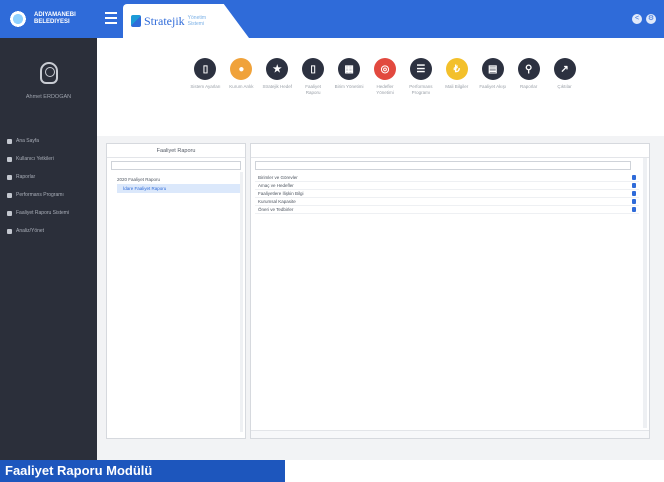  I want to click on briefcase-icon: ▤, so click(492, 69).